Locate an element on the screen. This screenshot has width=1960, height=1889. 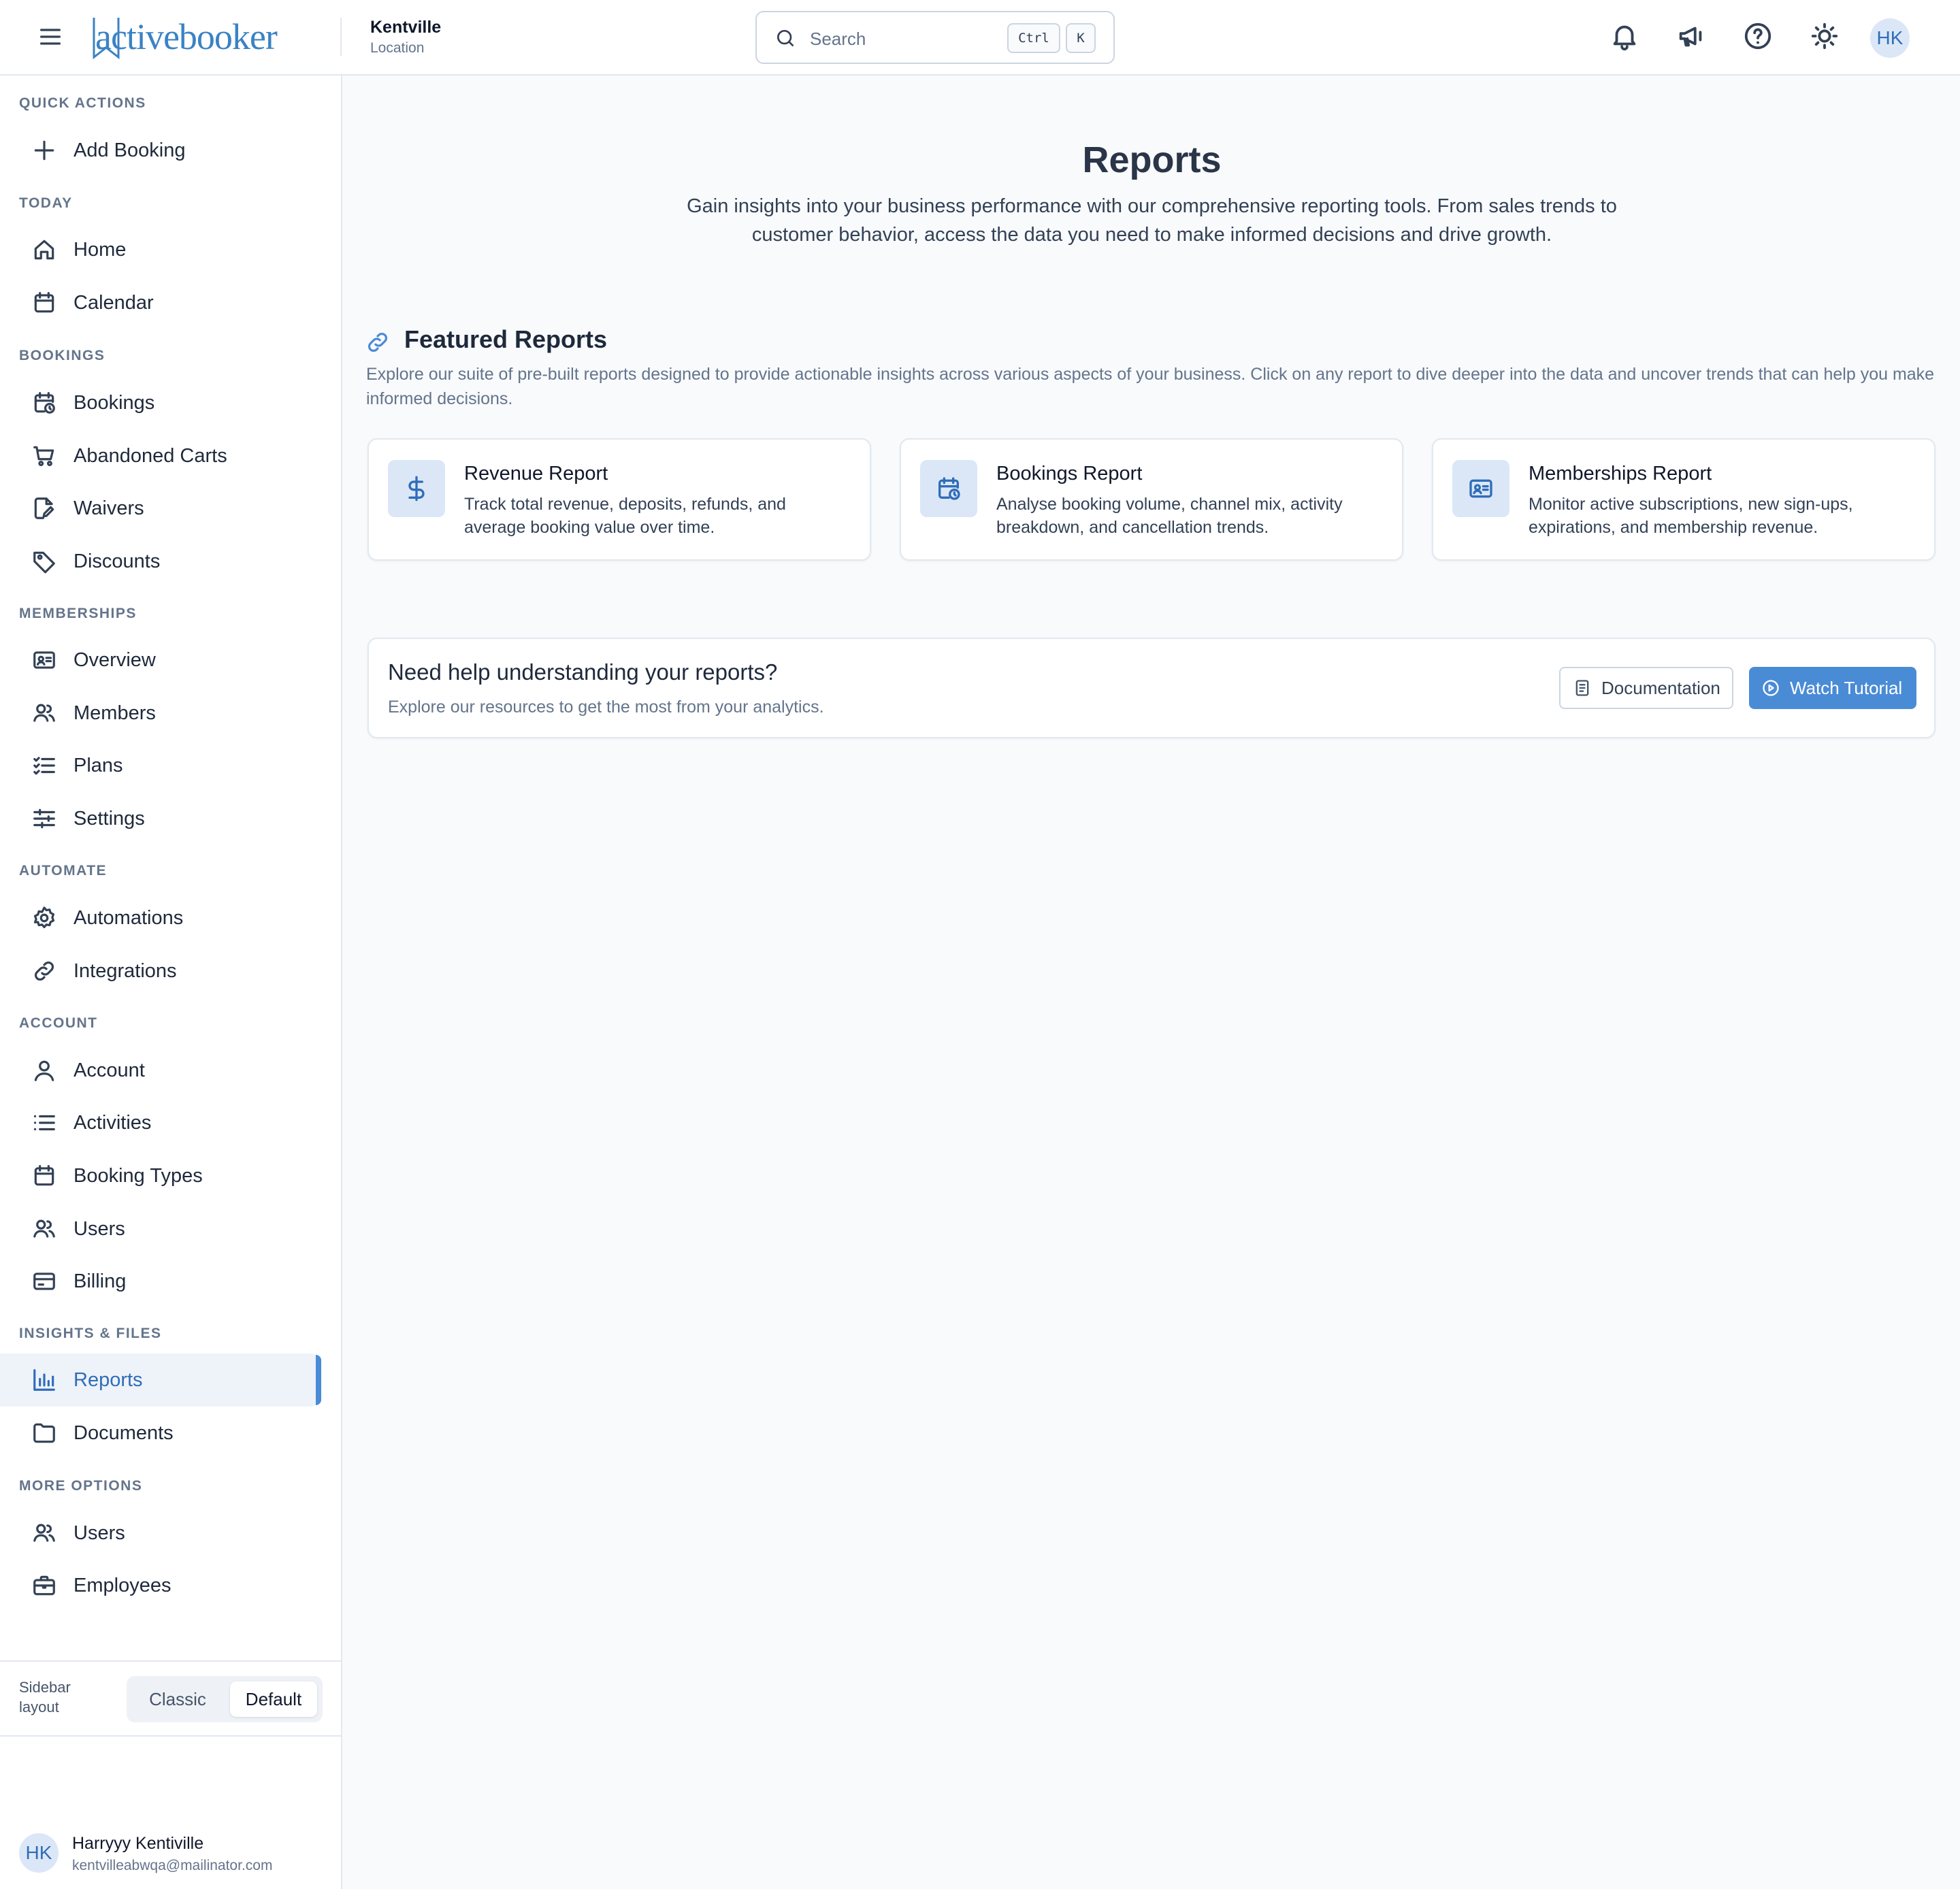
sidebar-layout-label: Sidebar layout is located at coordinates (45, 1697).